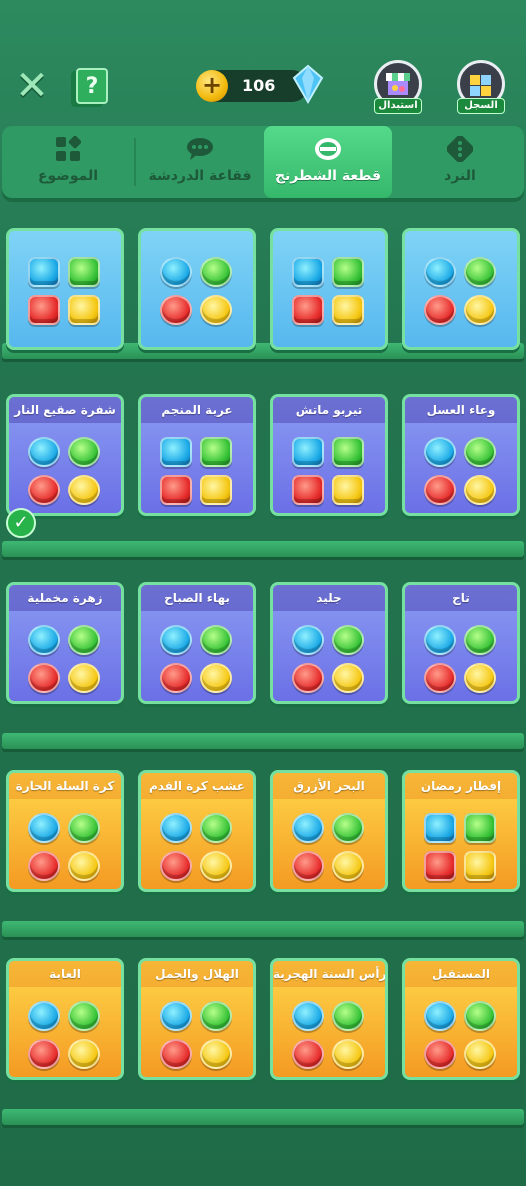  What do you see at coordinates (329, 455) in the screenshot?
I see `piece-card: تيربو ماتش` at bounding box center [329, 455].